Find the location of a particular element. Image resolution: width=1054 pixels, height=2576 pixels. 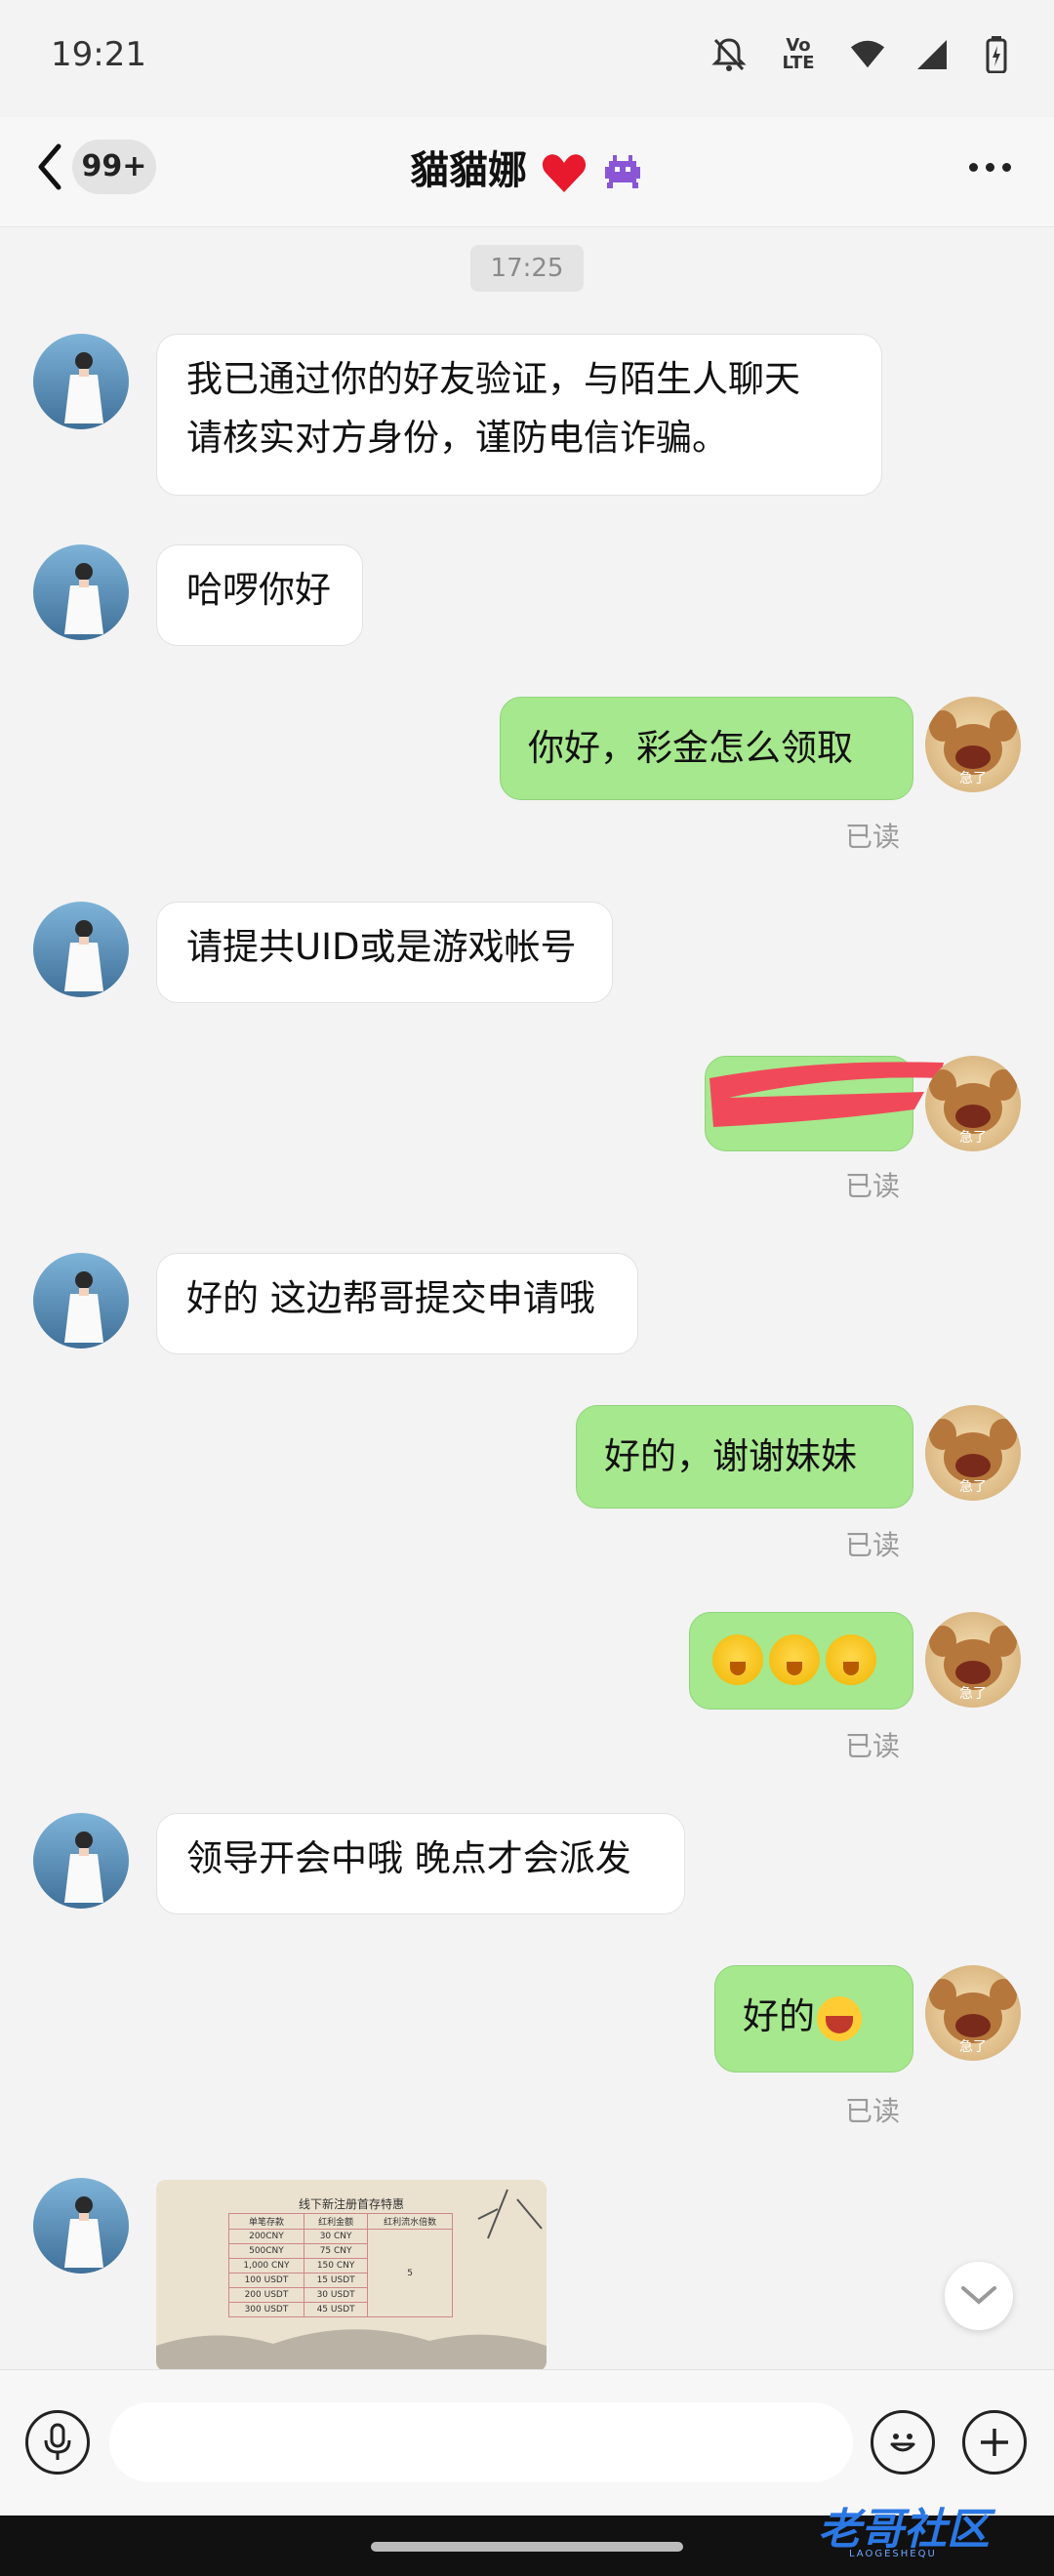

promo-cell: 100 USDT is located at coordinates (266, 2280).